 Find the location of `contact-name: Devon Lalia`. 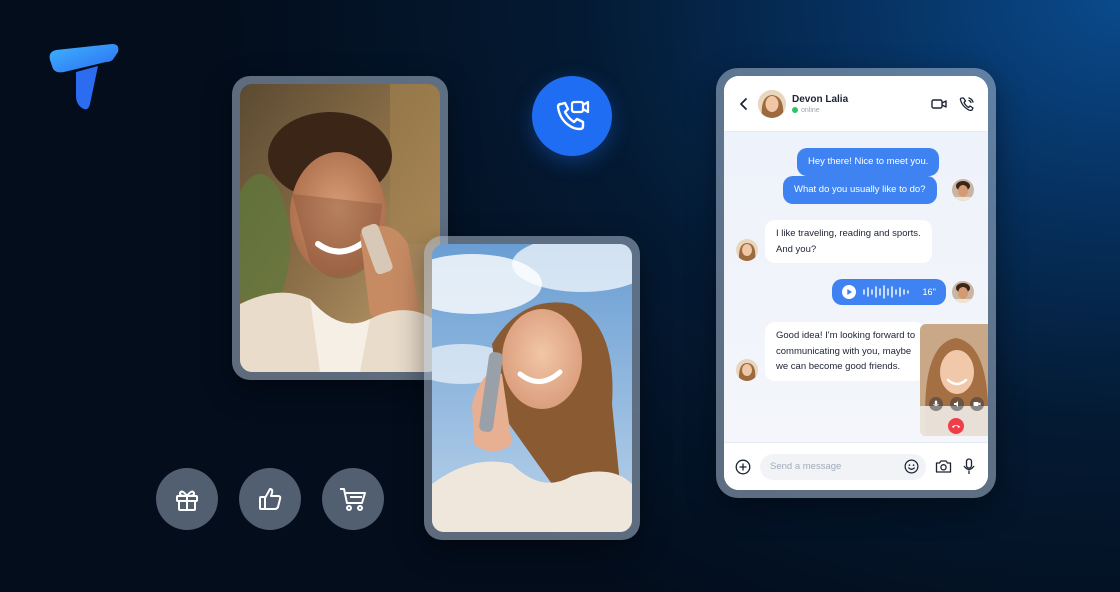

contact-name: Devon Lalia is located at coordinates (820, 99).